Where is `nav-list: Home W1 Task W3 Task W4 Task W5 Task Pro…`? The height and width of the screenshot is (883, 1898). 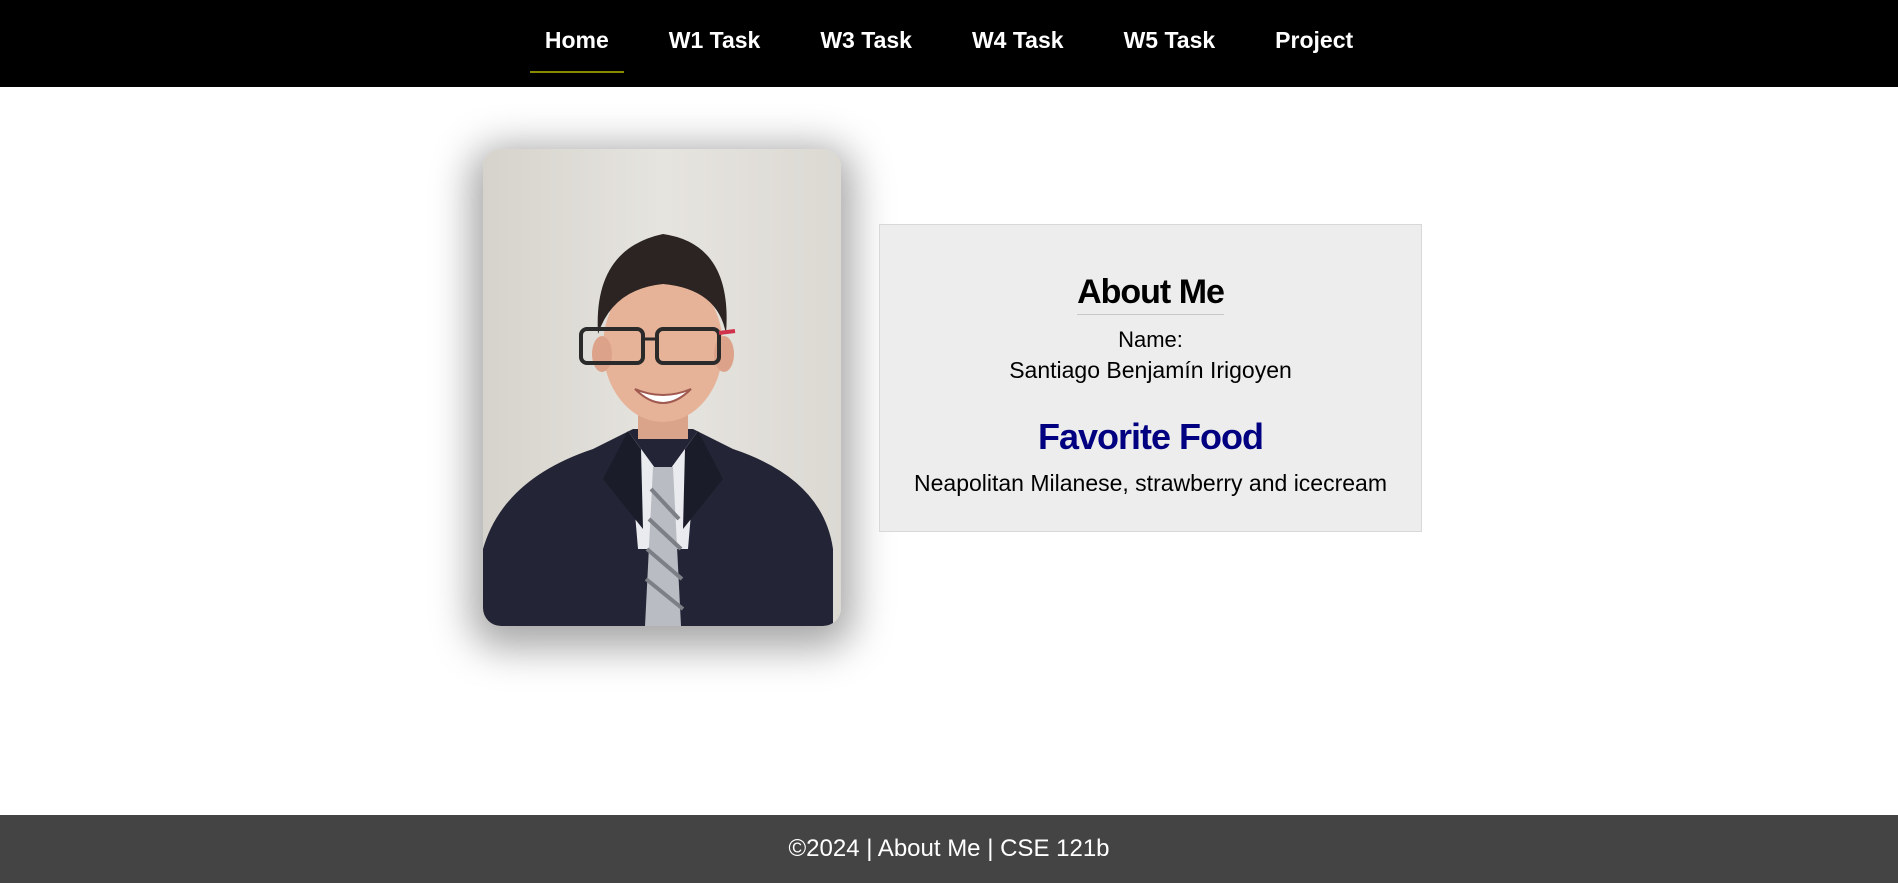 nav-list: Home W1 Task W3 Task W4 Task W5 Task Pro… is located at coordinates (949, 36).